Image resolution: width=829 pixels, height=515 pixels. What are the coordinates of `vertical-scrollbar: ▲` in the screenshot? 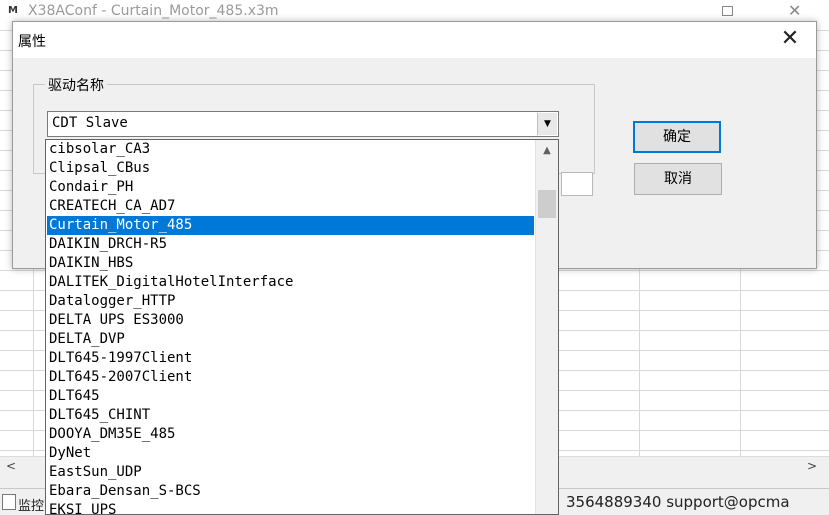 It's located at (546, 327).